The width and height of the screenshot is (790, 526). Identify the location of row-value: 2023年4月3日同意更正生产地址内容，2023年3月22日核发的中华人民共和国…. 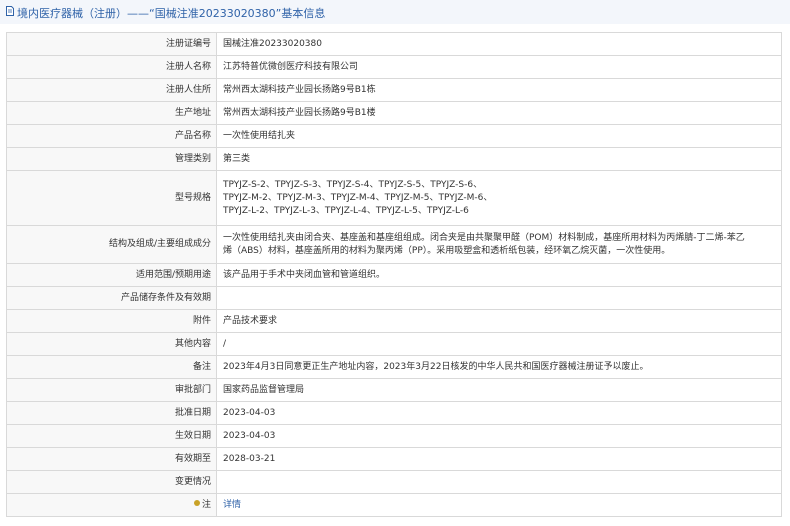
(499, 367).